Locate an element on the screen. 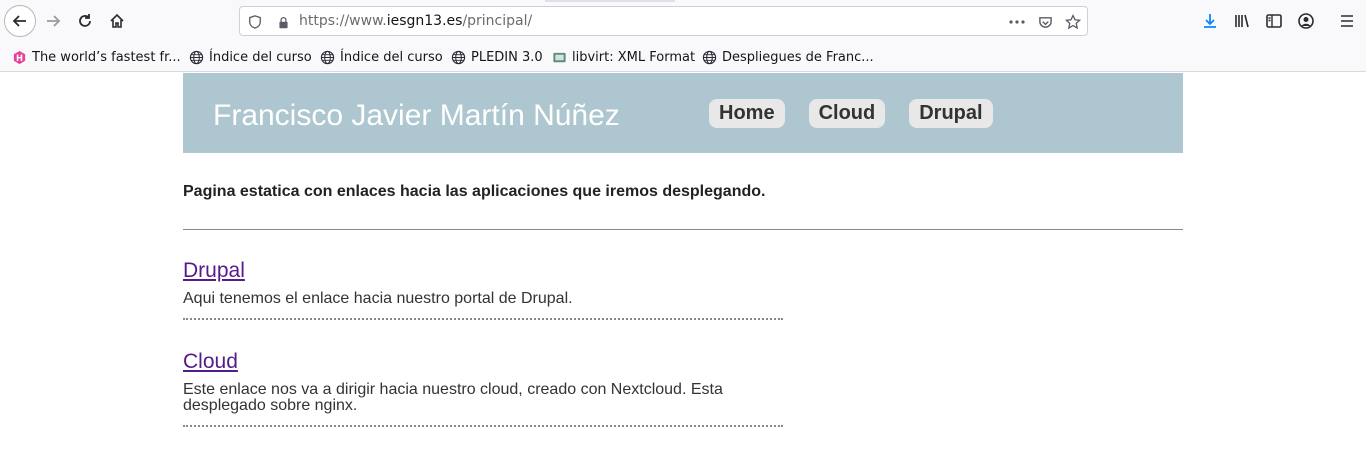  arrow-right-icon is located at coordinates (54, 21).